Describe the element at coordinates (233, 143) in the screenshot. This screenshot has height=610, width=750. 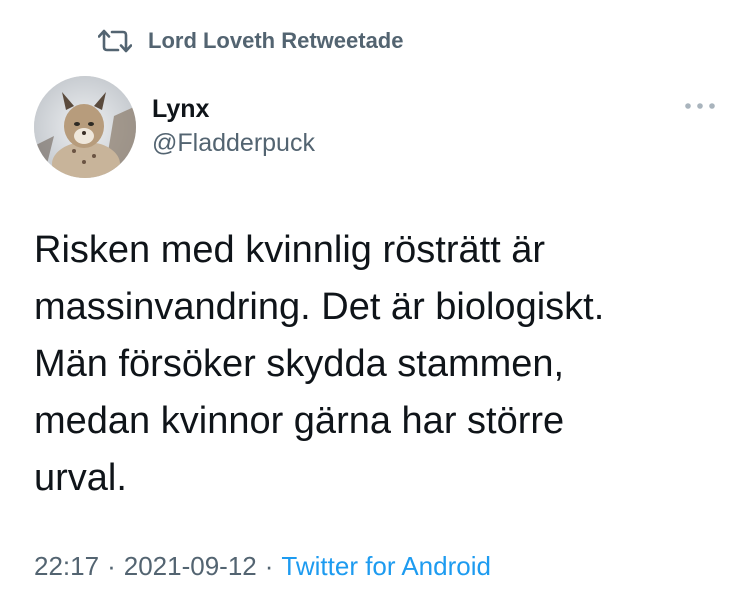
I see `user-handle: @Fladderpuck` at that location.